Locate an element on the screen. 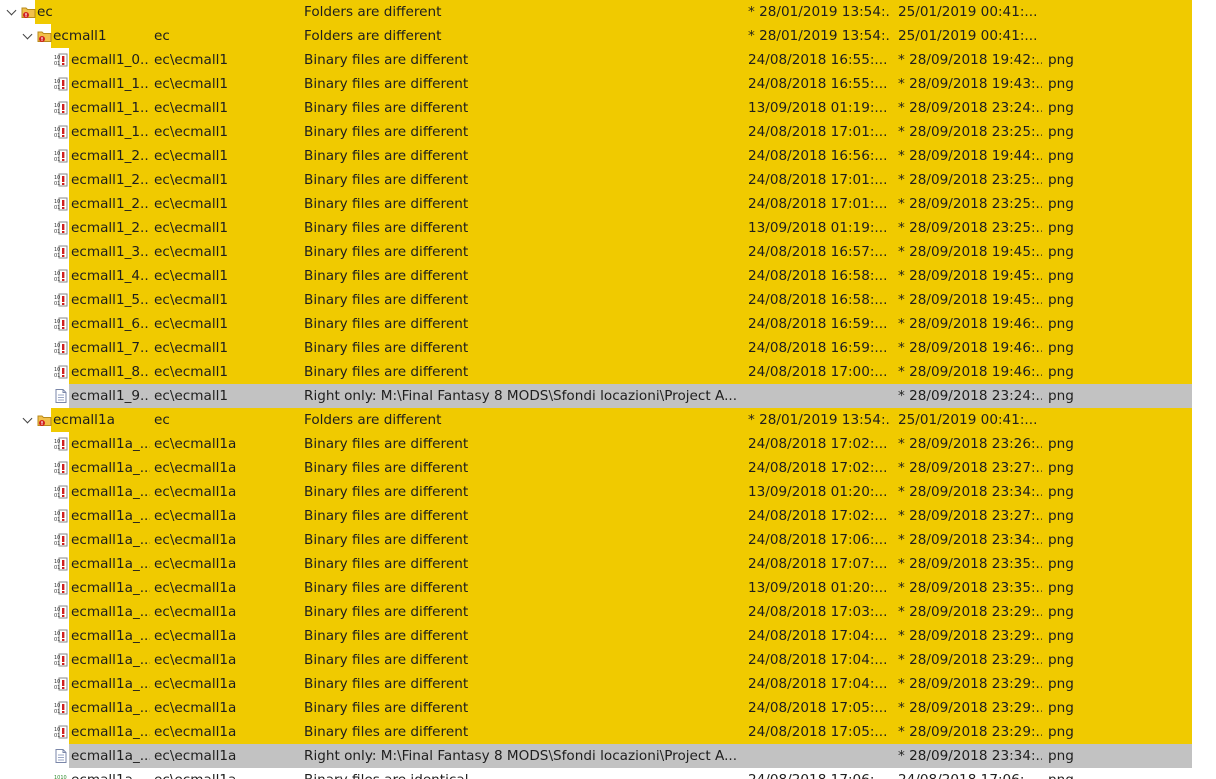 Image resolution: width=1216 pixels, height=779 pixels. name-cell: ecmall1 is located at coordinates (80, 36).